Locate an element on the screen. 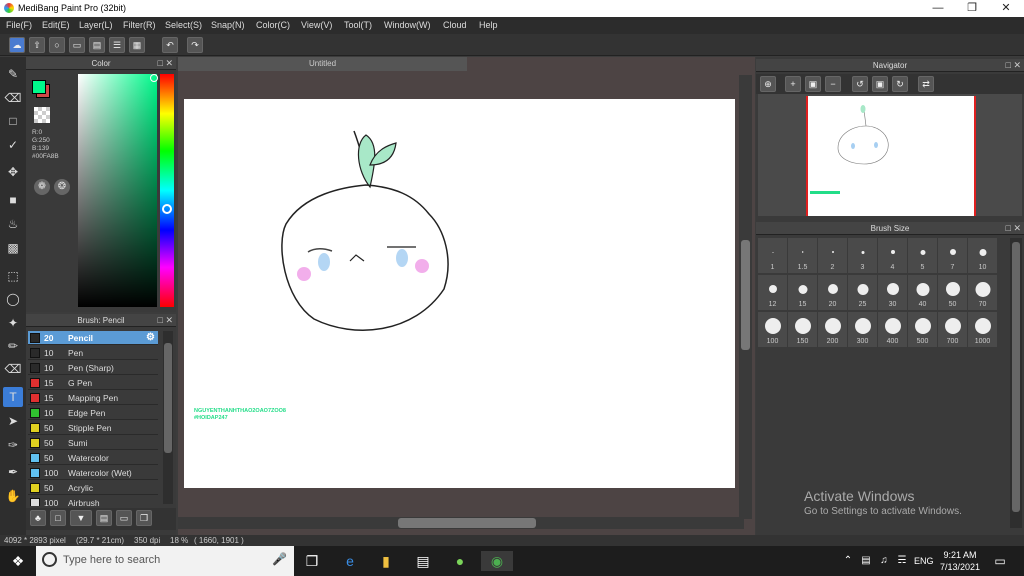 The width and height of the screenshot is (1024, 576). tray-volume-icon: ♫ is located at coordinates (884, 561).